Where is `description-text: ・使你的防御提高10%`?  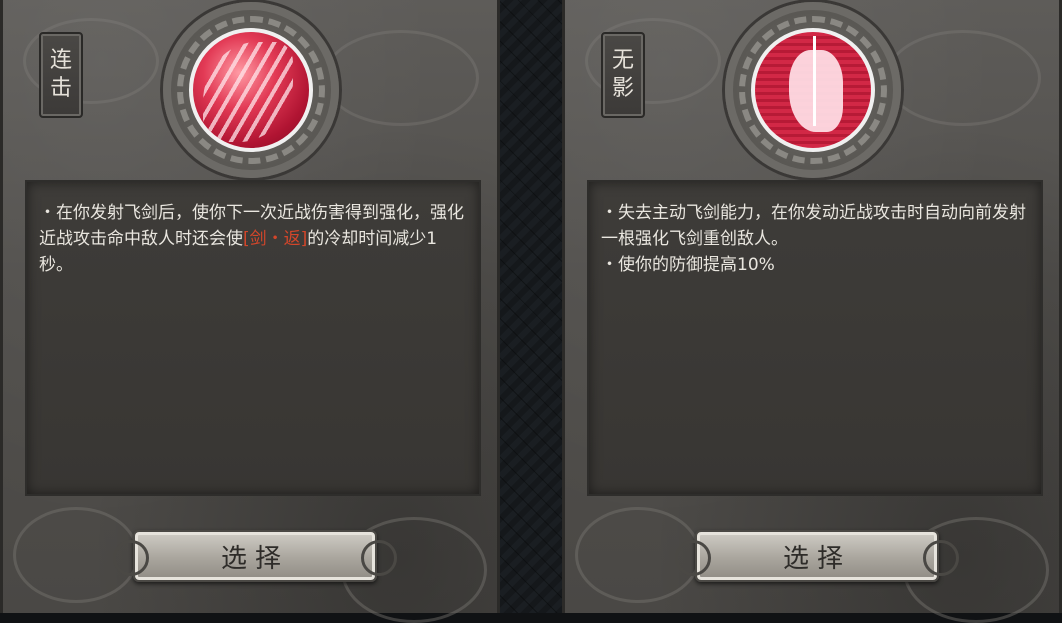
description-text: ・使你的防御提高10% is located at coordinates (688, 265).